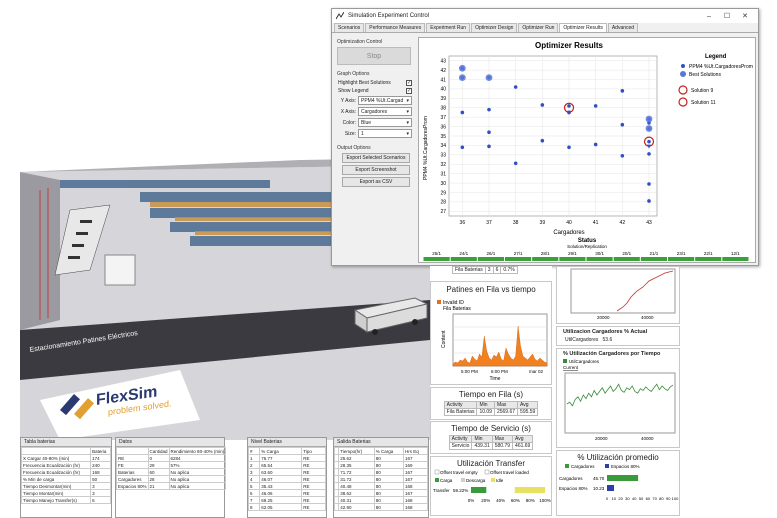 The image size is (777, 518). I want to click on table-cell, so click(56, 451).